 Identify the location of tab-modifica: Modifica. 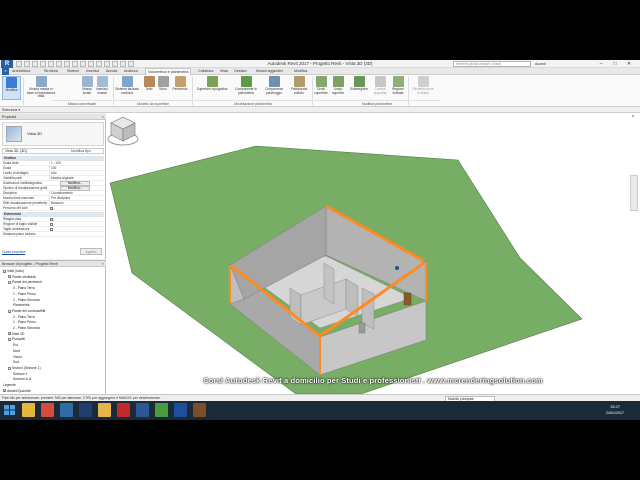
(300, 71).